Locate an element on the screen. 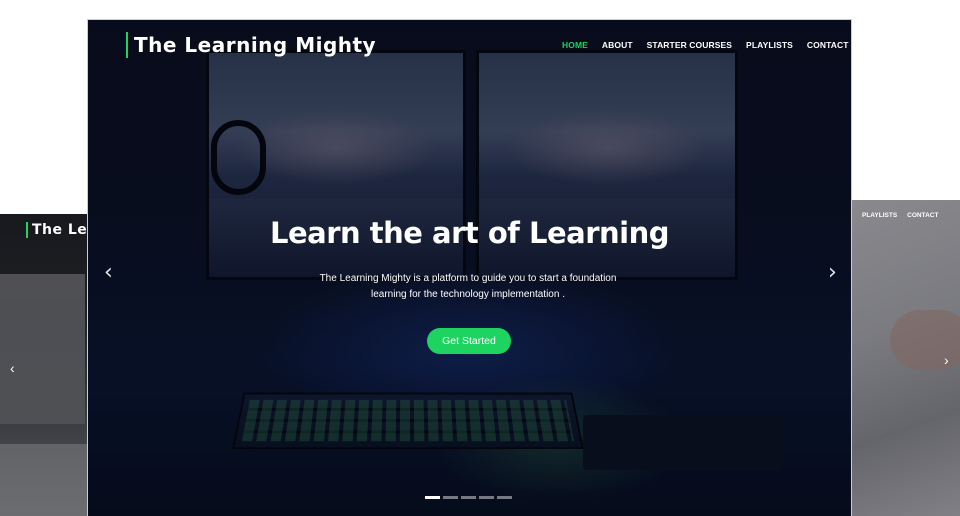  get-started-button: Get Started is located at coordinates (469, 341).